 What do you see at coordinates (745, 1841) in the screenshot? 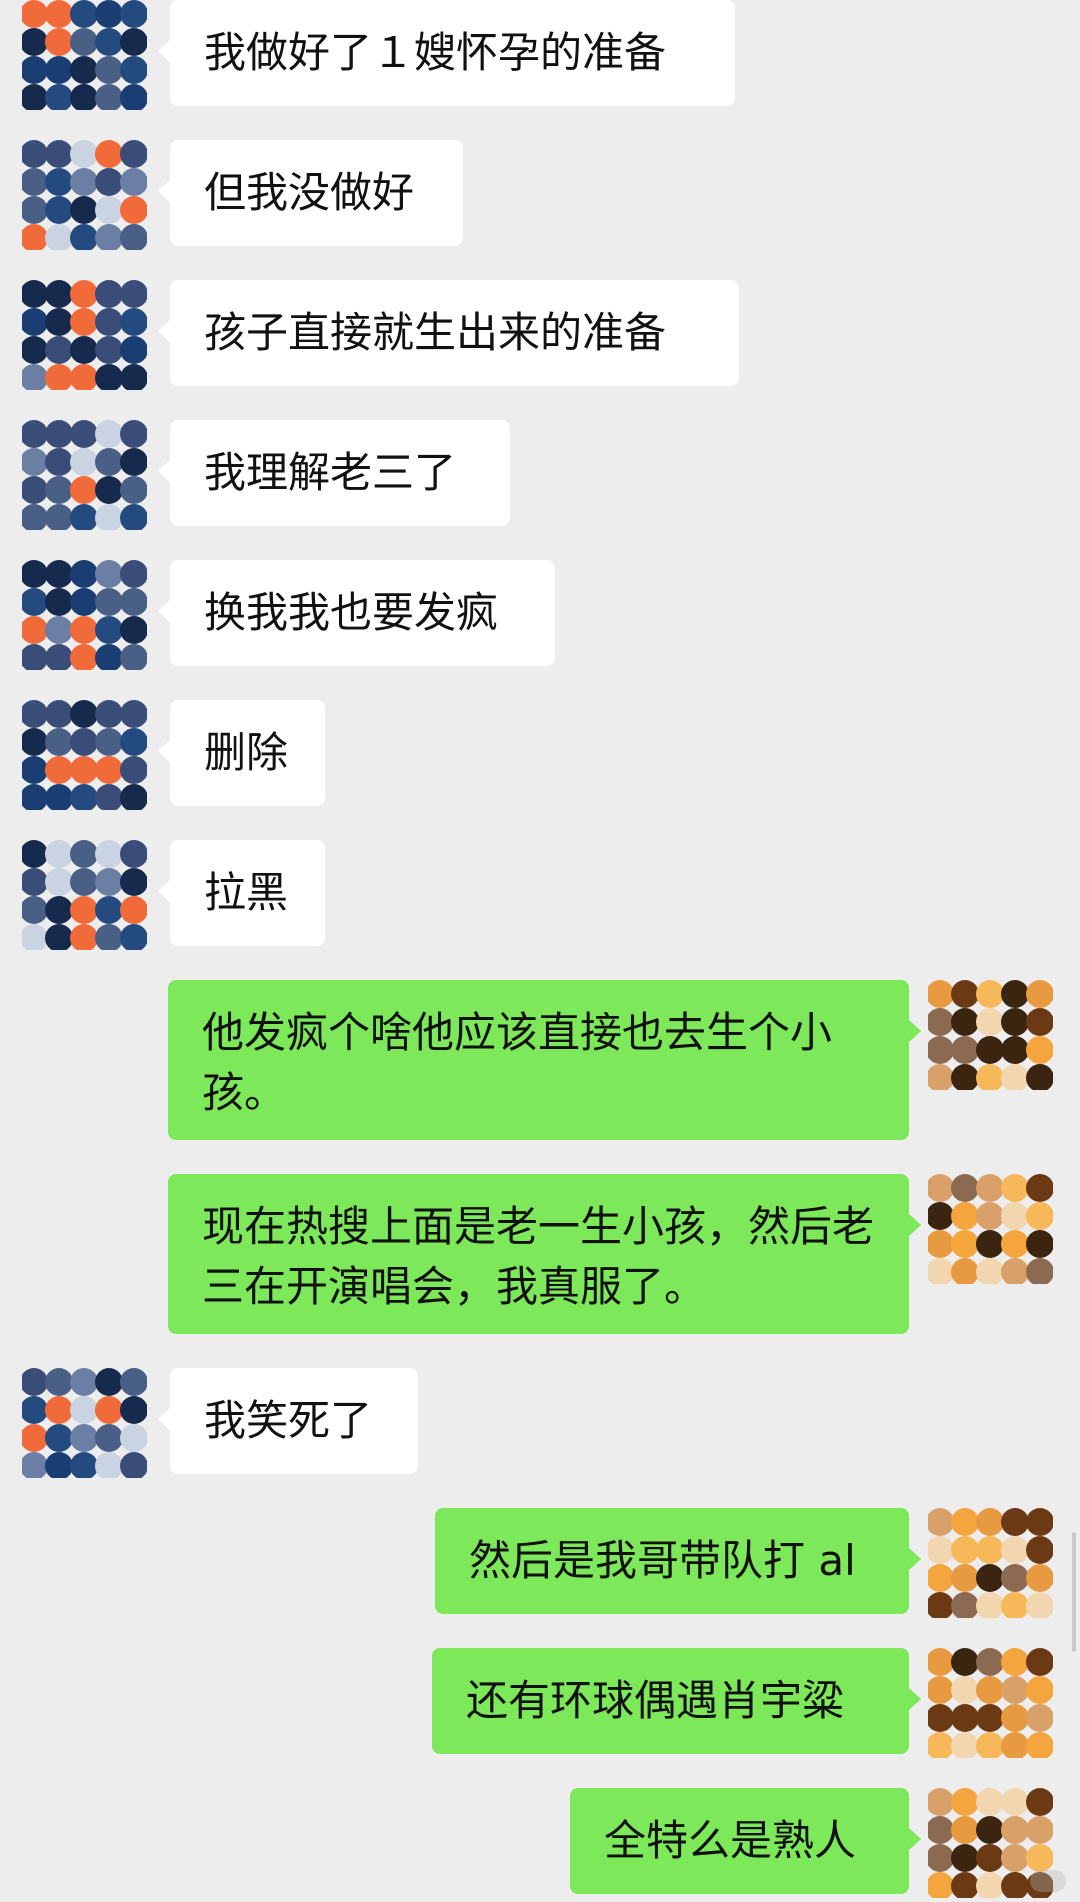
I see `message-bubble: 全特么是熟人` at bounding box center [745, 1841].